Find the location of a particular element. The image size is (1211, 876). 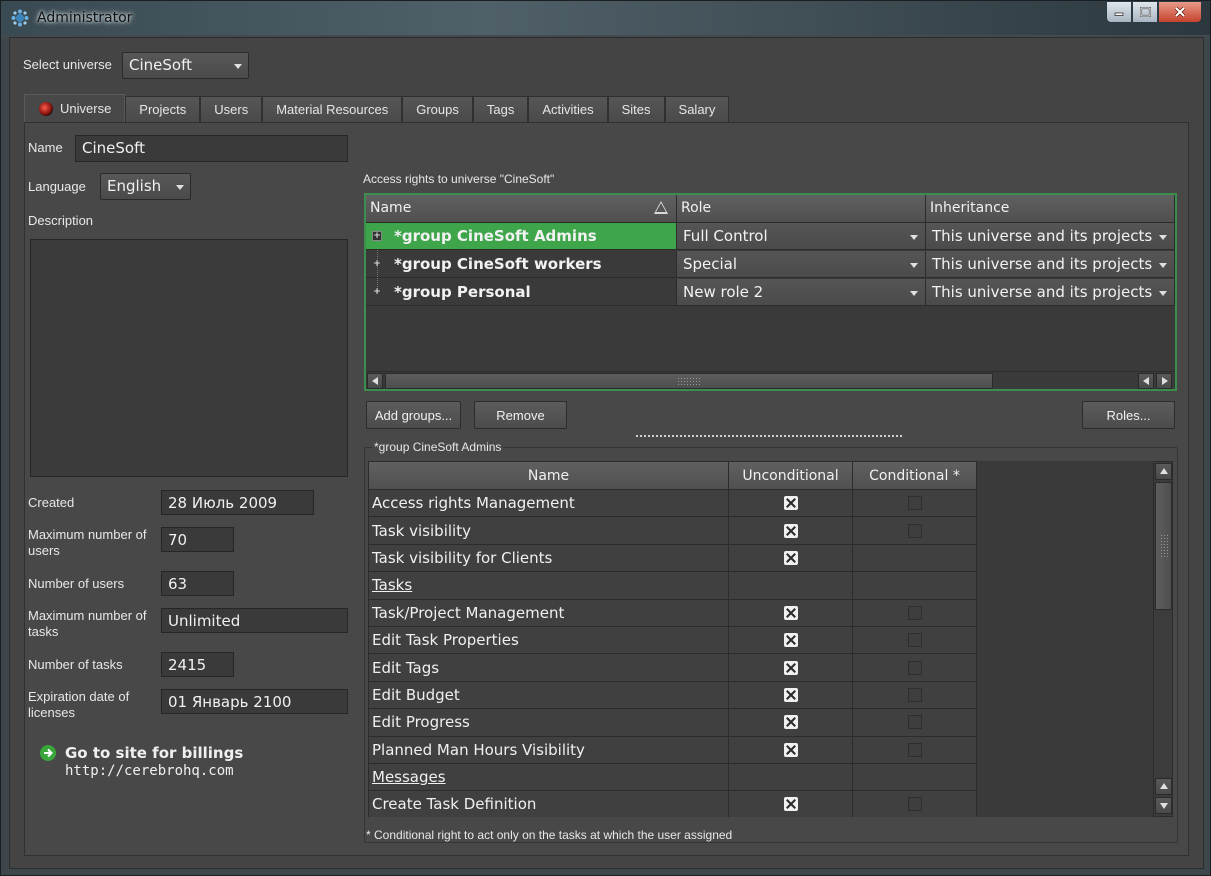

maximize-button is located at coordinates (1145, 12).